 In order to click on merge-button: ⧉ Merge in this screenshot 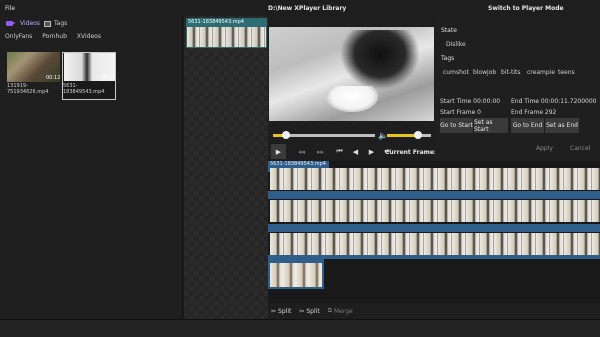, I will do `click(340, 311)`.